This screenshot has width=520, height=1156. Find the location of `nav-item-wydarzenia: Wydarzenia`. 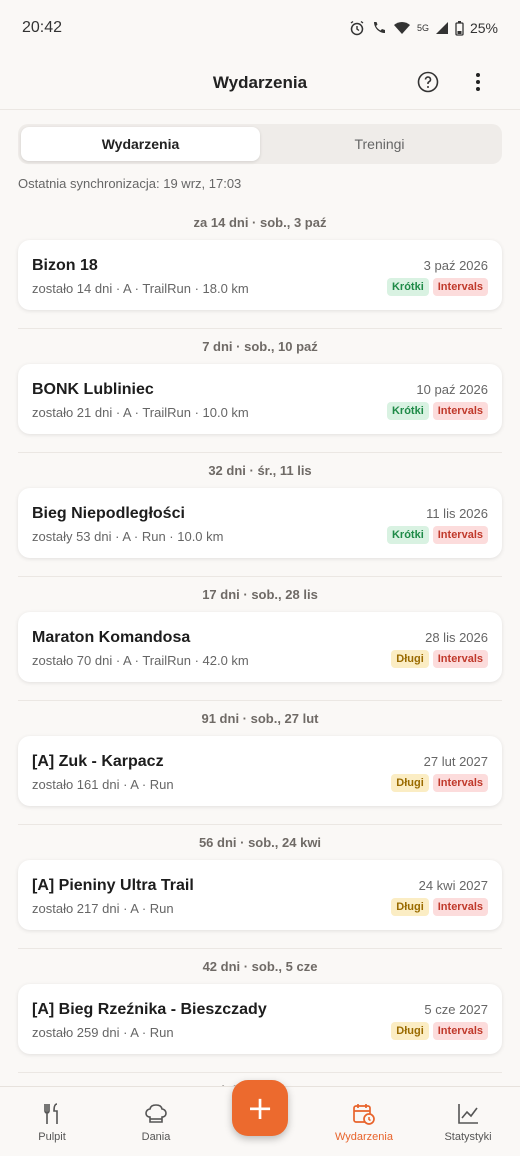

nav-item-wydarzenia: Wydarzenia is located at coordinates (364, 1121).